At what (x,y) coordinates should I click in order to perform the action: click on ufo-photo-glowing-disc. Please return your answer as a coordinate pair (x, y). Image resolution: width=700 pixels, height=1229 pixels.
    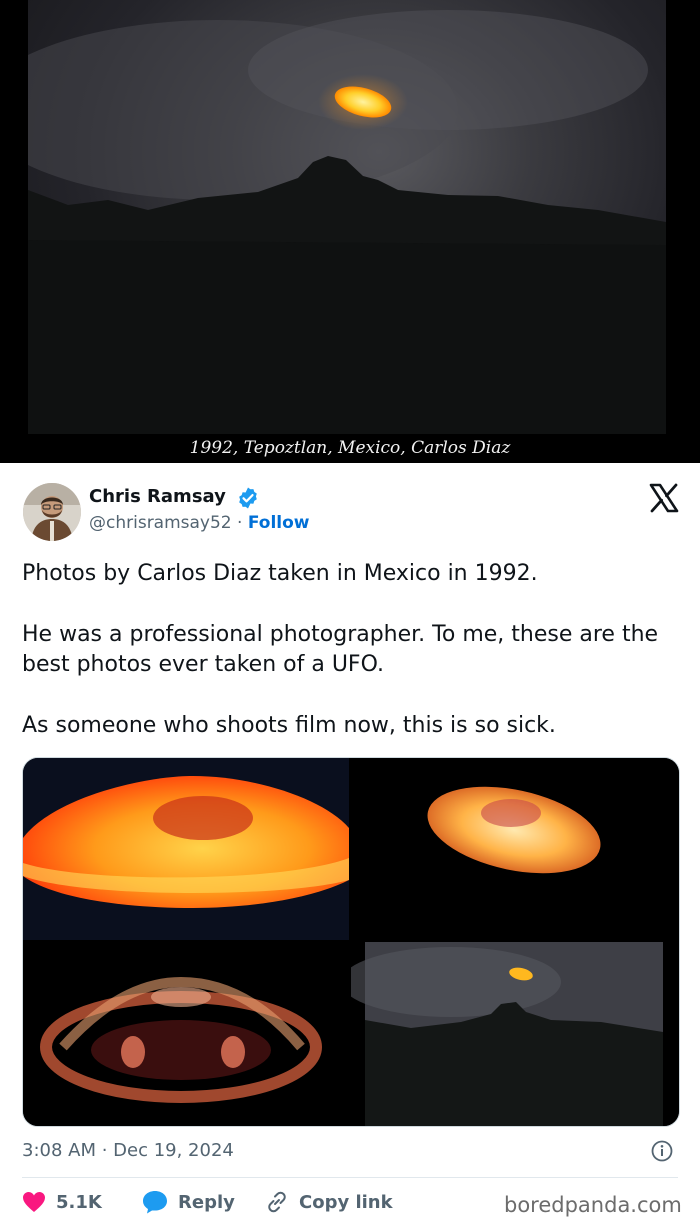
    Looking at the image, I should click on (515, 849).